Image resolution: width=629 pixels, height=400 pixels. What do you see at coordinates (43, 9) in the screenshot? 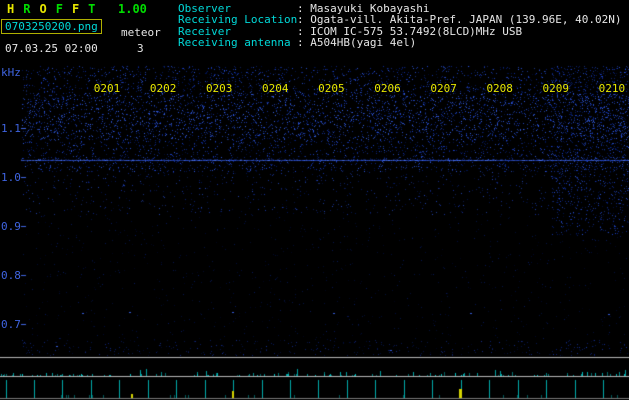
I see `app-title-letter: O` at bounding box center [43, 9].